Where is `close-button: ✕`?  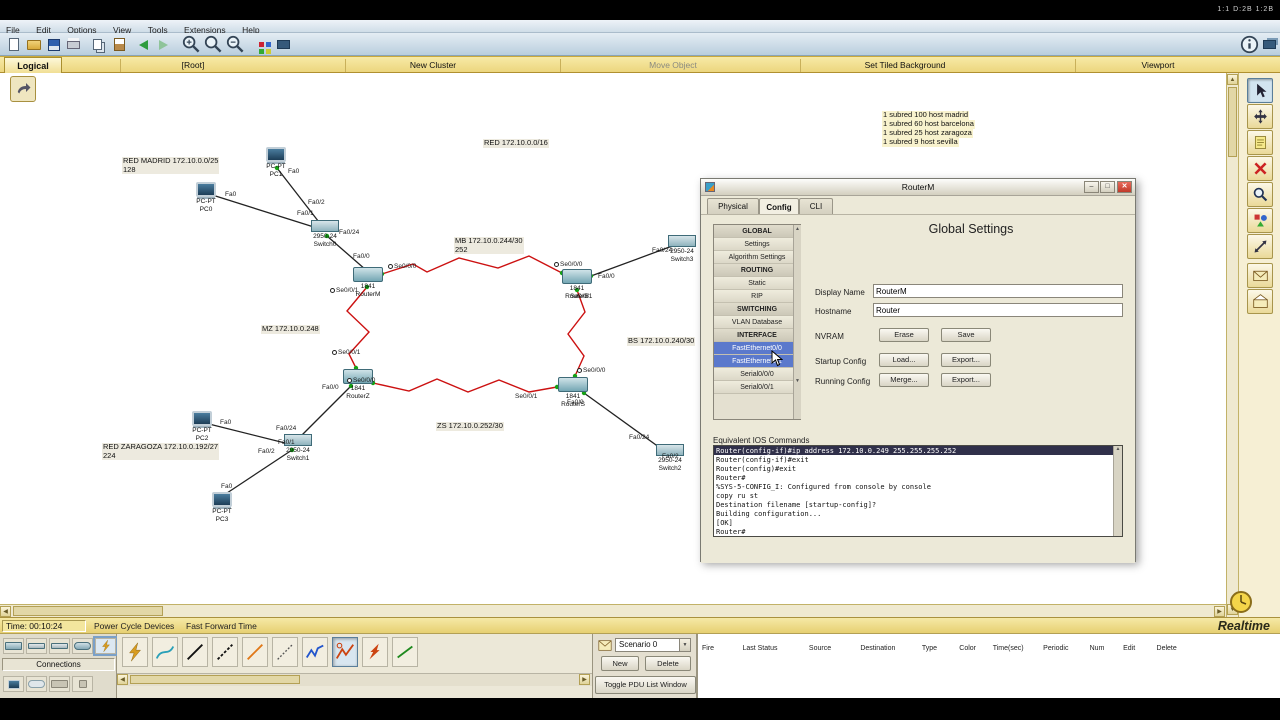
close-button: ✕ is located at coordinates (1124, 187).